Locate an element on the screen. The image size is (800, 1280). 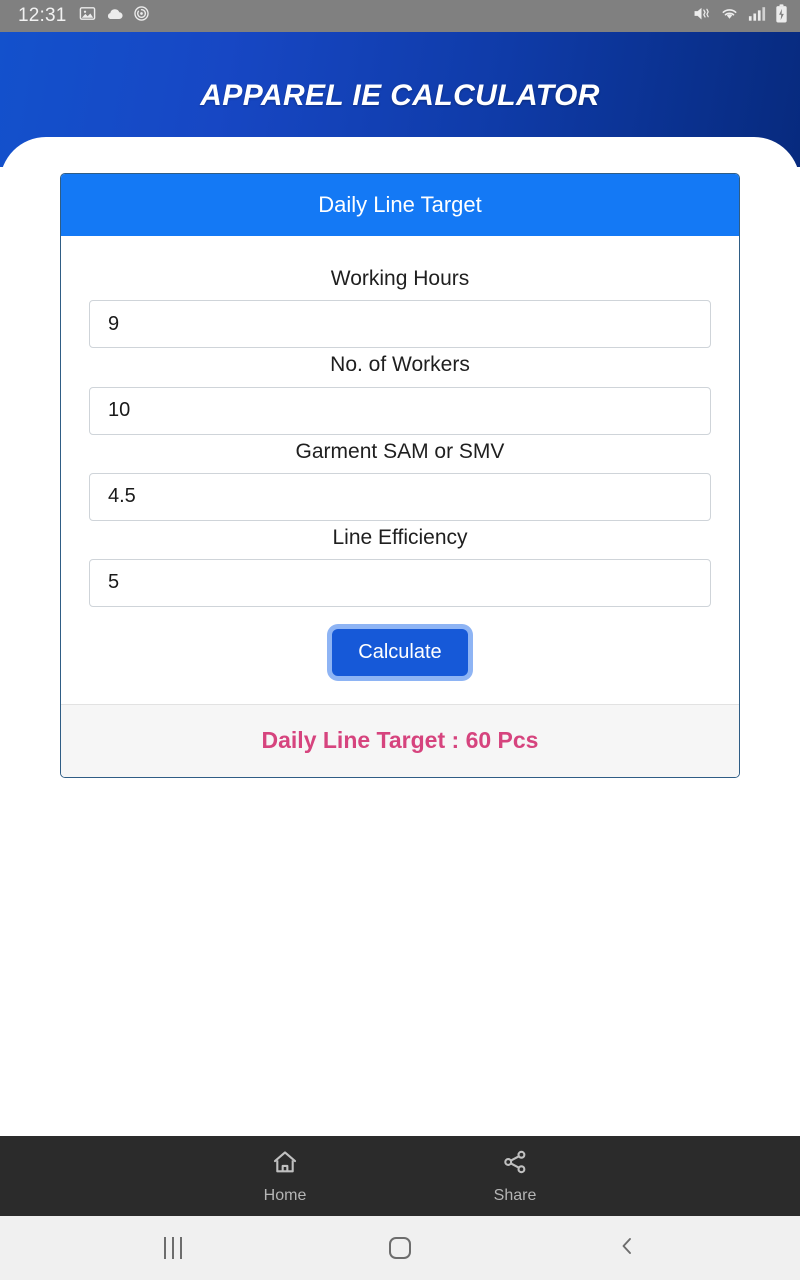
card-footer: Daily Line Target : 60 Pcs is located at coordinates (400, 740).